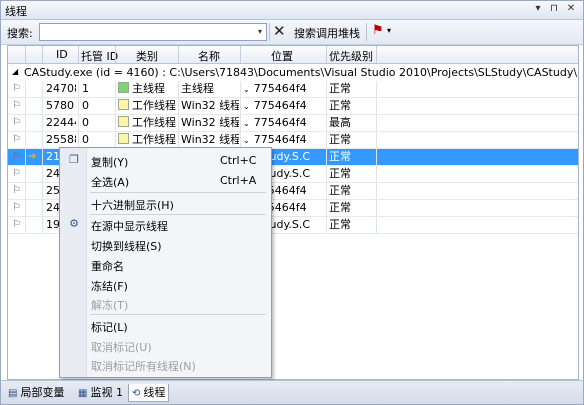  I want to click on flag-dropdown-icon: ▾, so click(389, 30).